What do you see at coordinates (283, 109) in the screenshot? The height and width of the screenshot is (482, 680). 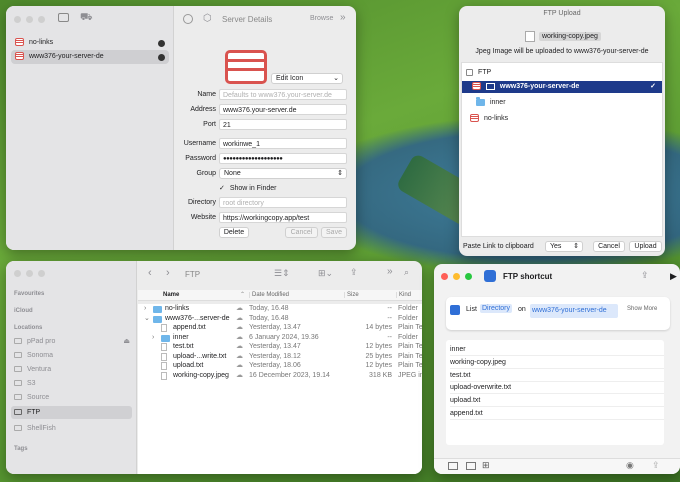 I see `address-field: www376.your-server.de` at bounding box center [283, 109].